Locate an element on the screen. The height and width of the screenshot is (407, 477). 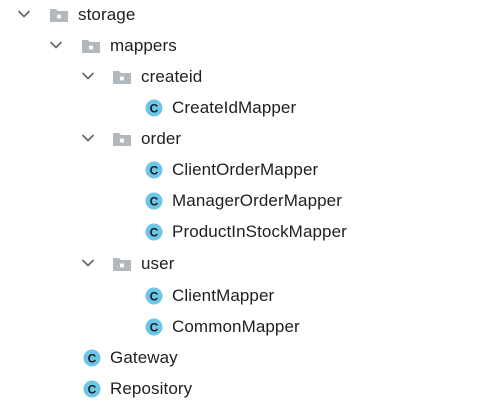
tree-class-label: Repository is located at coordinates (151, 388).